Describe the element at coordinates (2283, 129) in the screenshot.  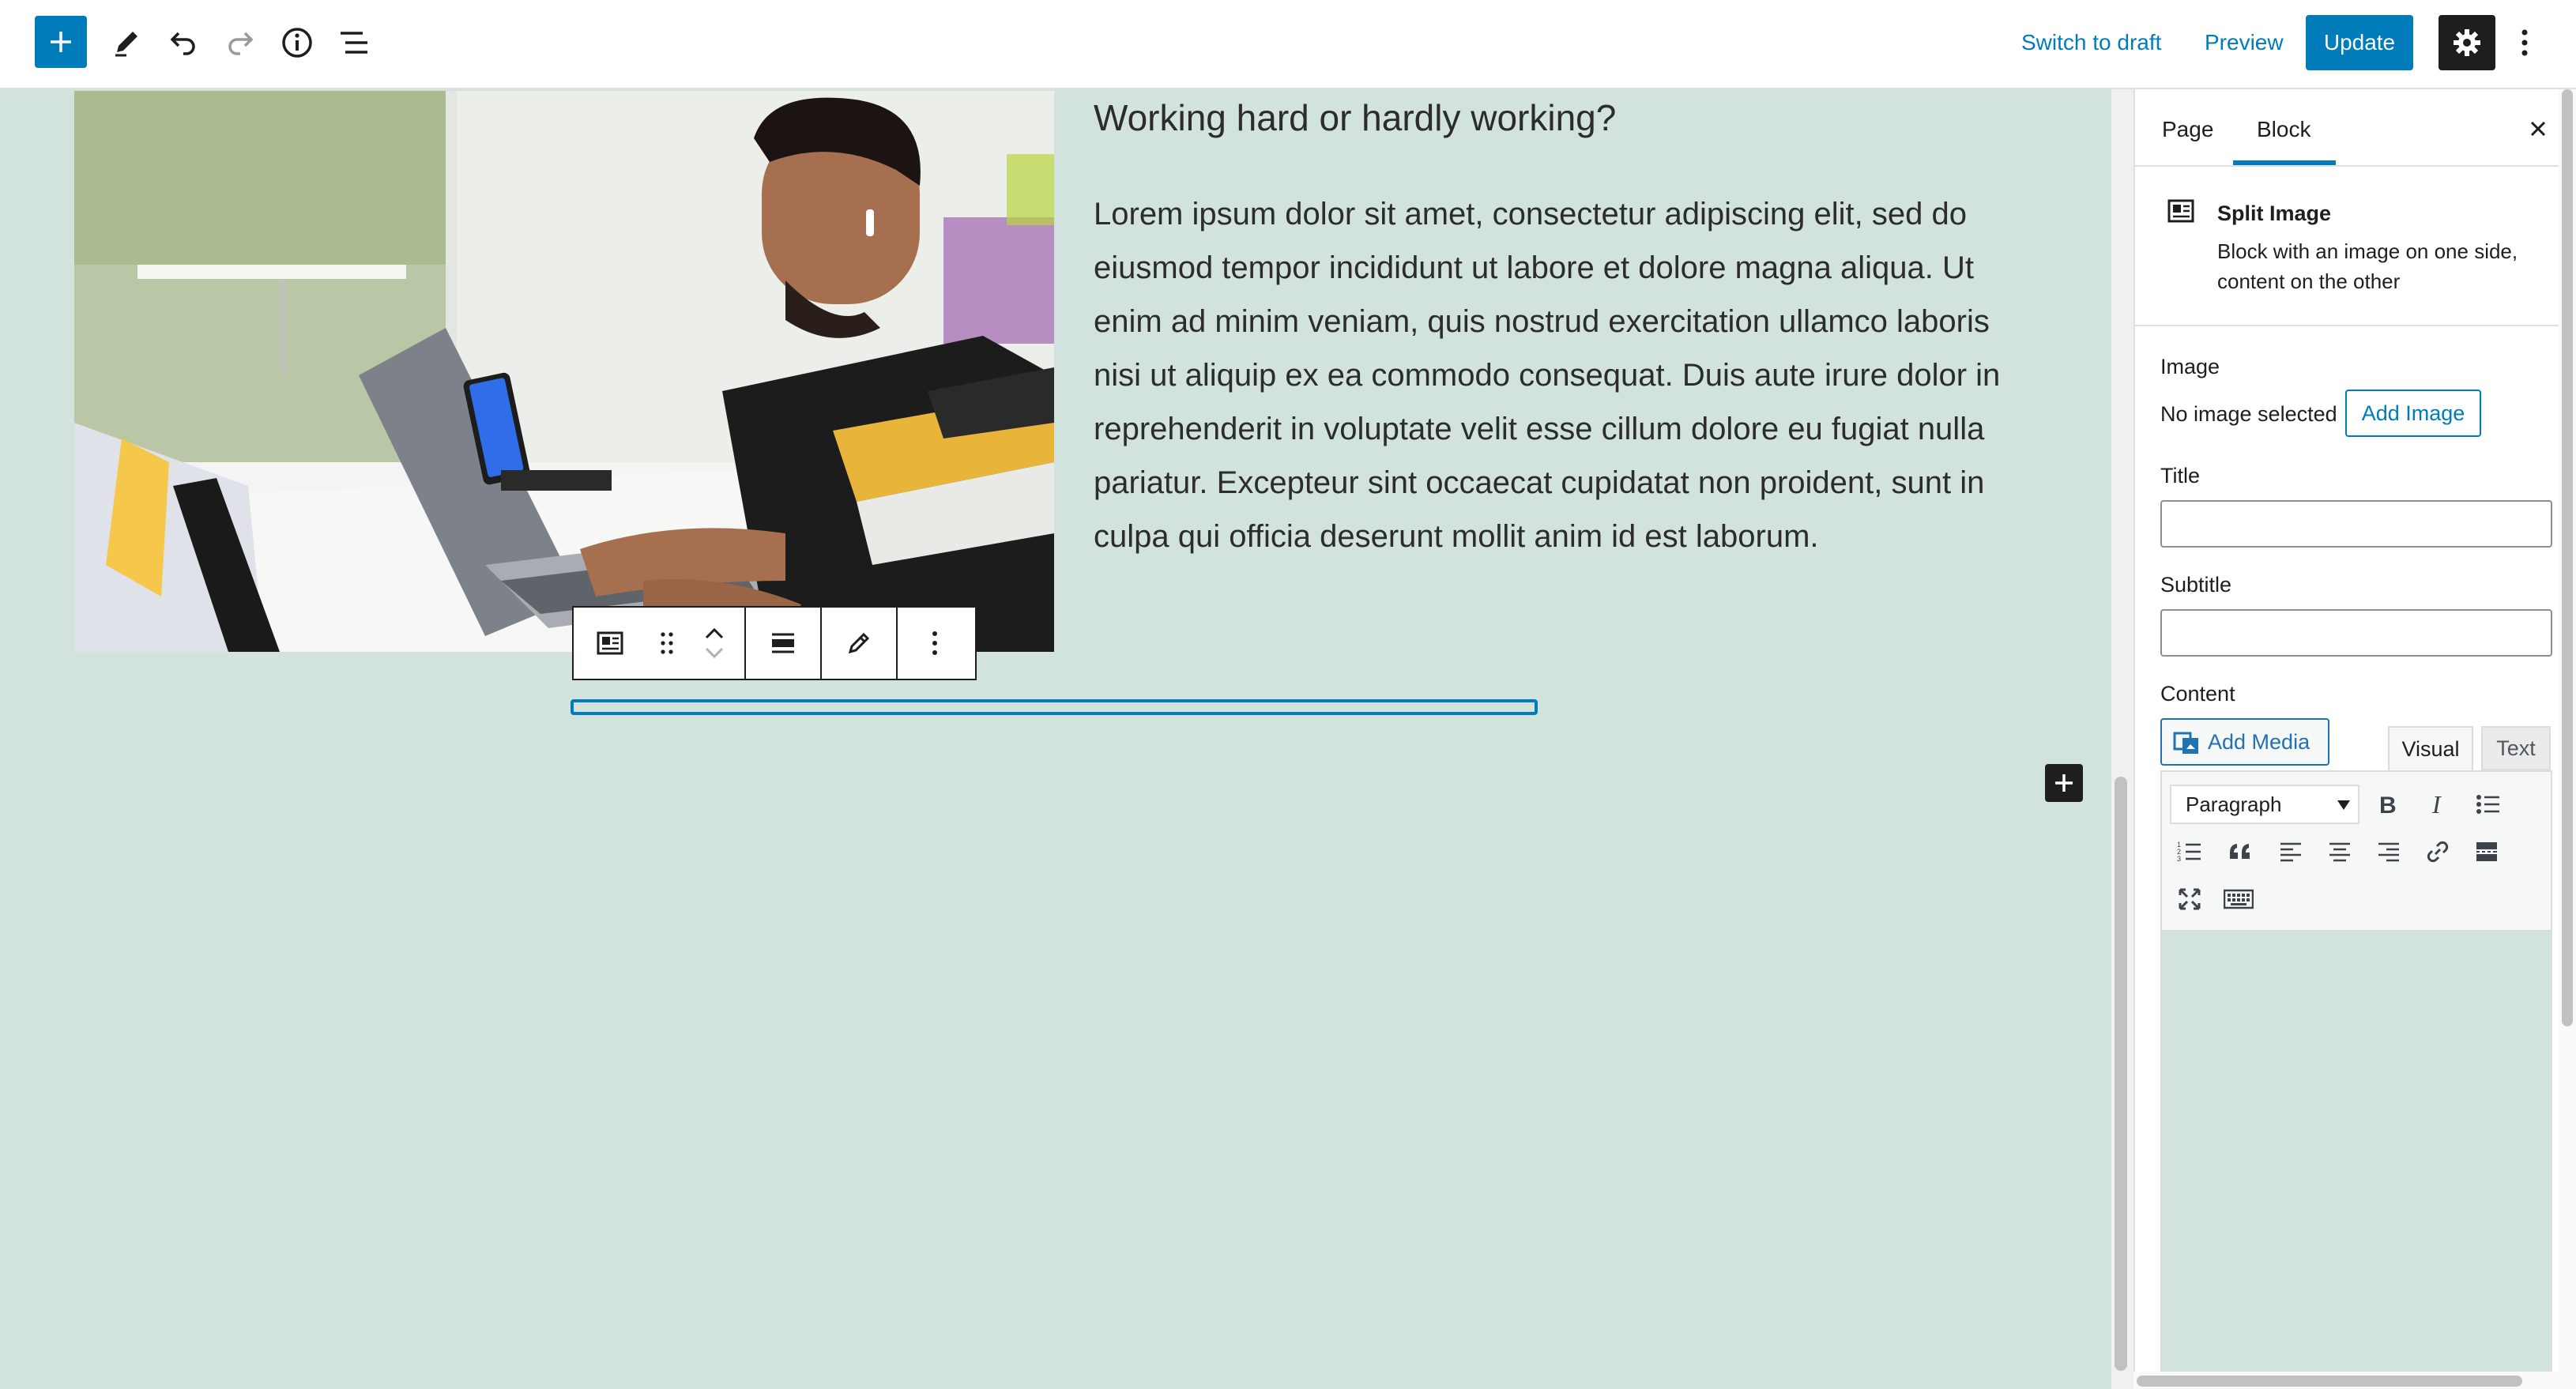
I see `tab-block: Block` at that location.